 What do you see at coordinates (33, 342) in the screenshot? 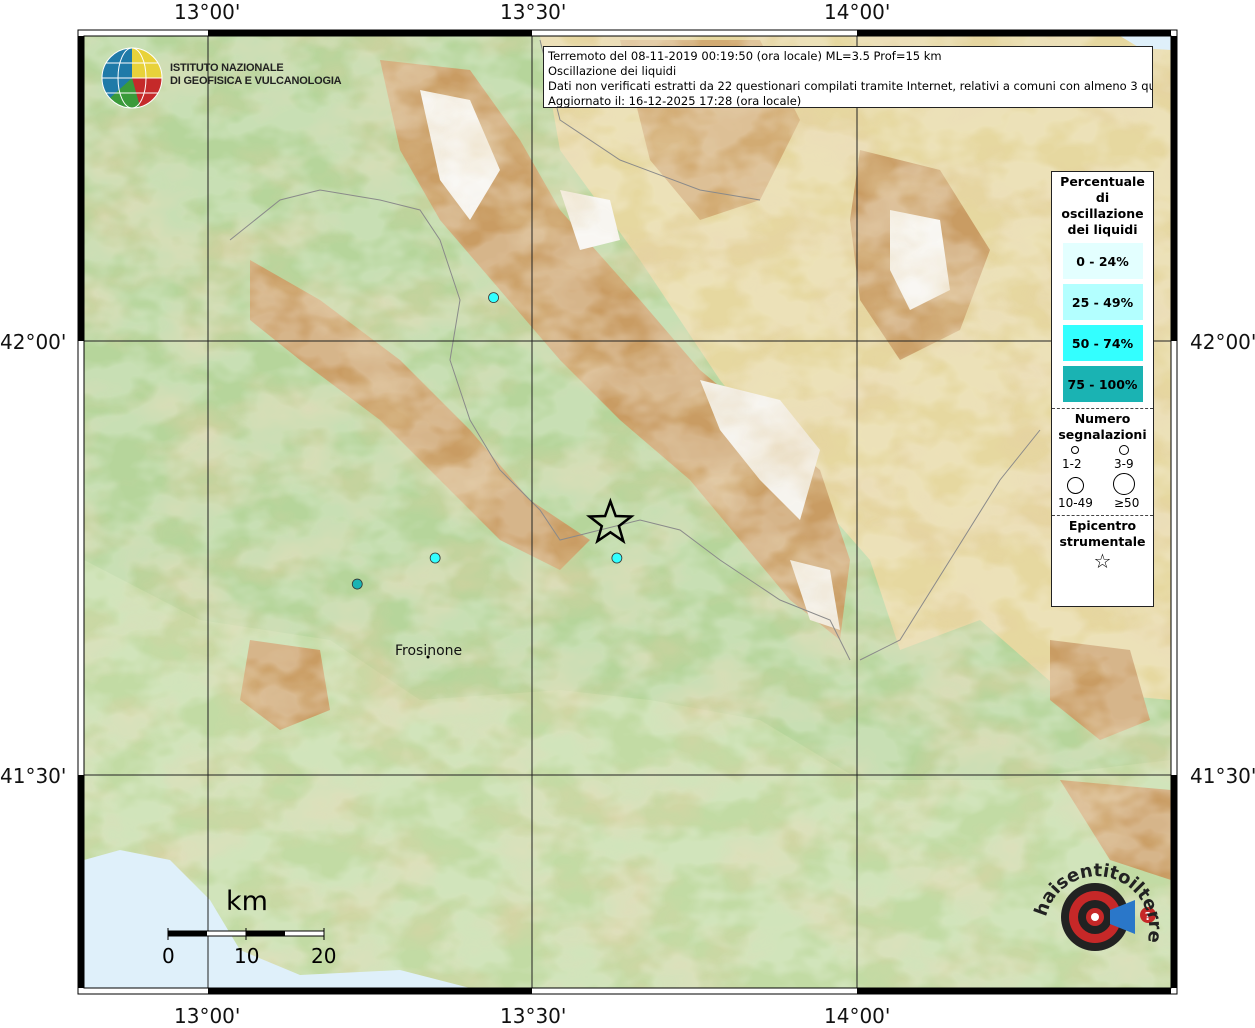
I see `lat-tick-left-4200: 42°00'` at bounding box center [33, 342].